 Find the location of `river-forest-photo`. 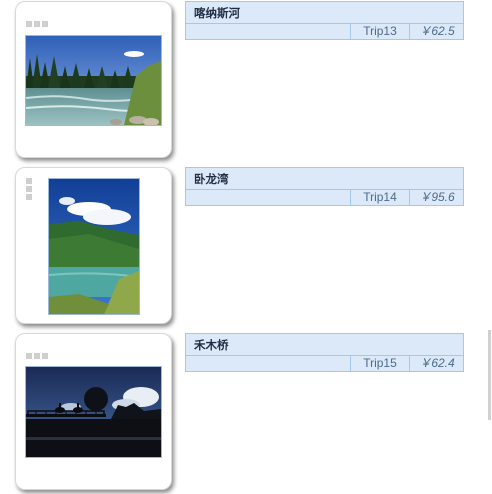

river-forest-photo is located at coordinates (93, 80).